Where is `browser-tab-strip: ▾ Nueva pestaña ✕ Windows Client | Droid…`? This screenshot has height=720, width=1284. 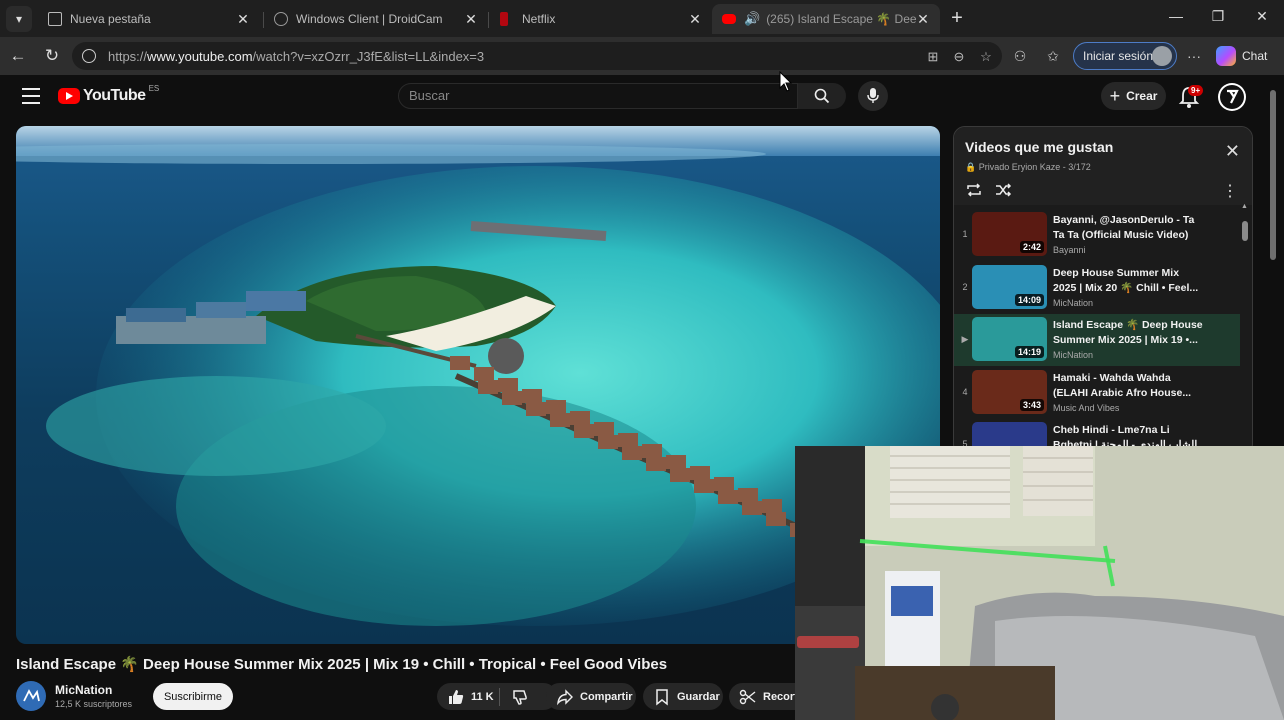 browser-tab-strip: ▾ Nueva pestaña ✕ Windows Client | Droid… is located at coordinates (642, 18).